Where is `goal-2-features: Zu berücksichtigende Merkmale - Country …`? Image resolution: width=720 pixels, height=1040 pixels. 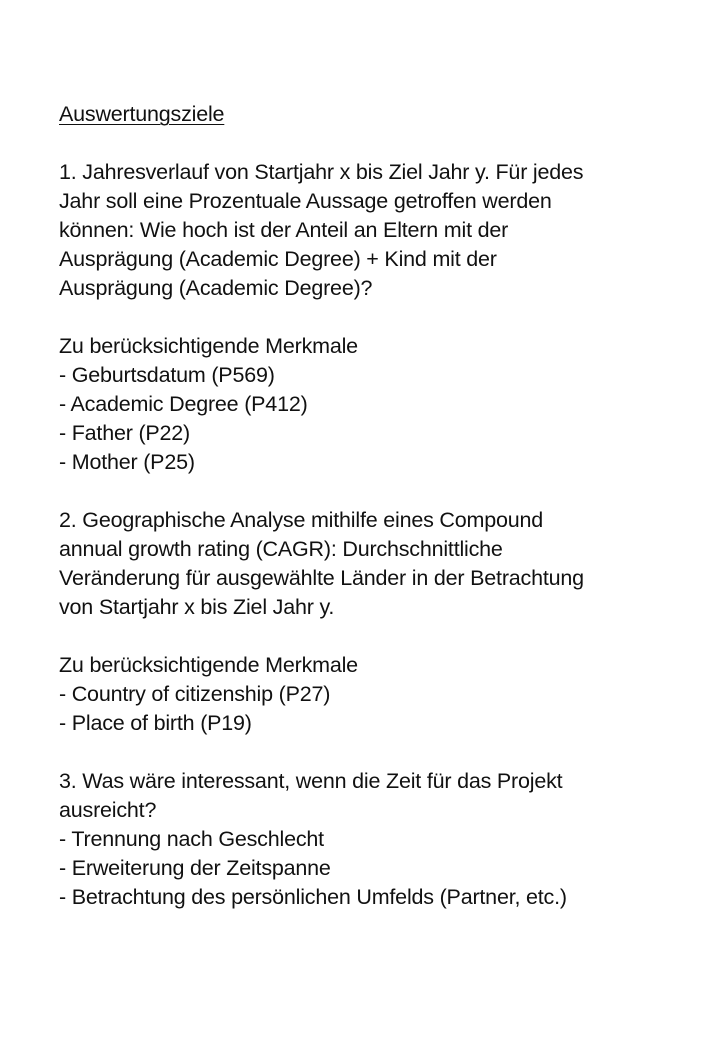 goal-2-features: Zu berücksichtigende Merkmale - Country … is located at coordinates (379, 694).